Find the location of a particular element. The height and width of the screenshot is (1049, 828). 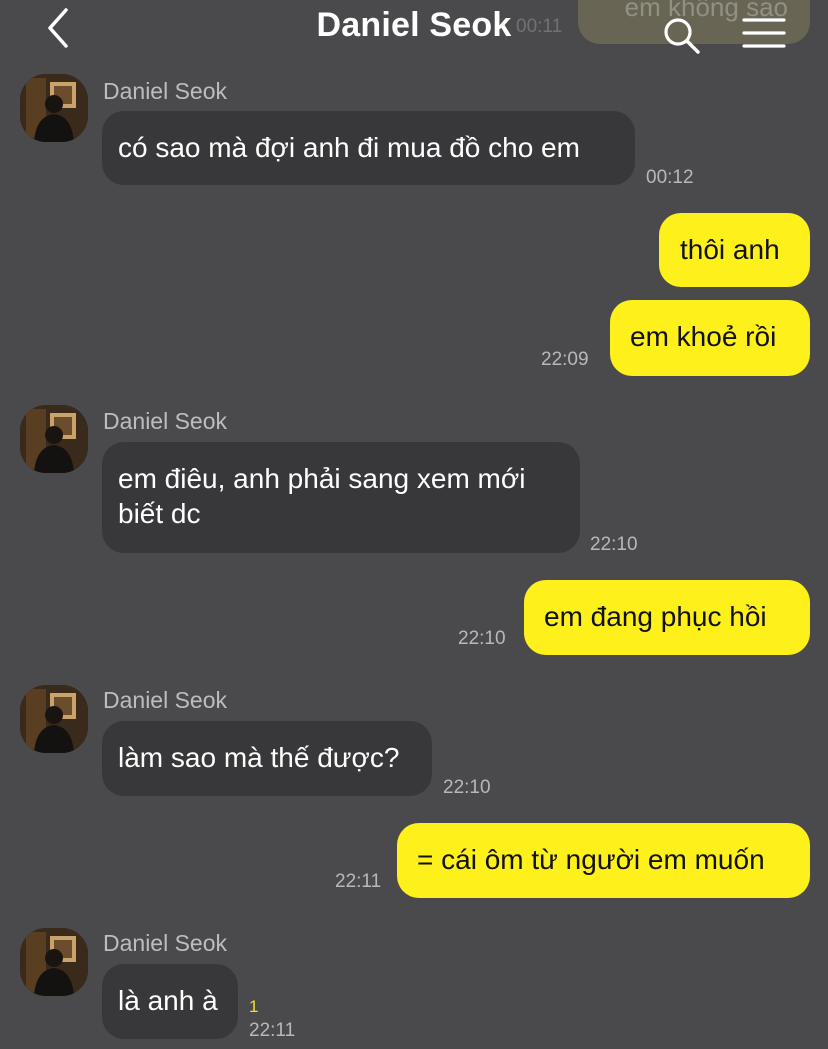

search-icon is located at coordinates (682, 36).